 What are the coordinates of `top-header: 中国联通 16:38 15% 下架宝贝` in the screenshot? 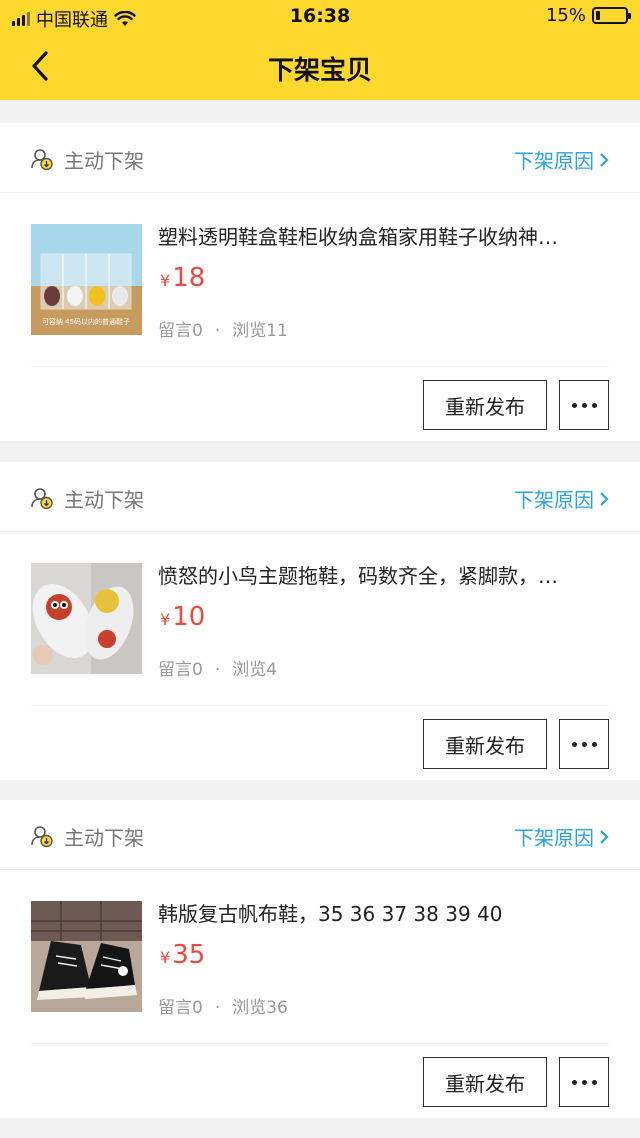 It's located at (320, 50).